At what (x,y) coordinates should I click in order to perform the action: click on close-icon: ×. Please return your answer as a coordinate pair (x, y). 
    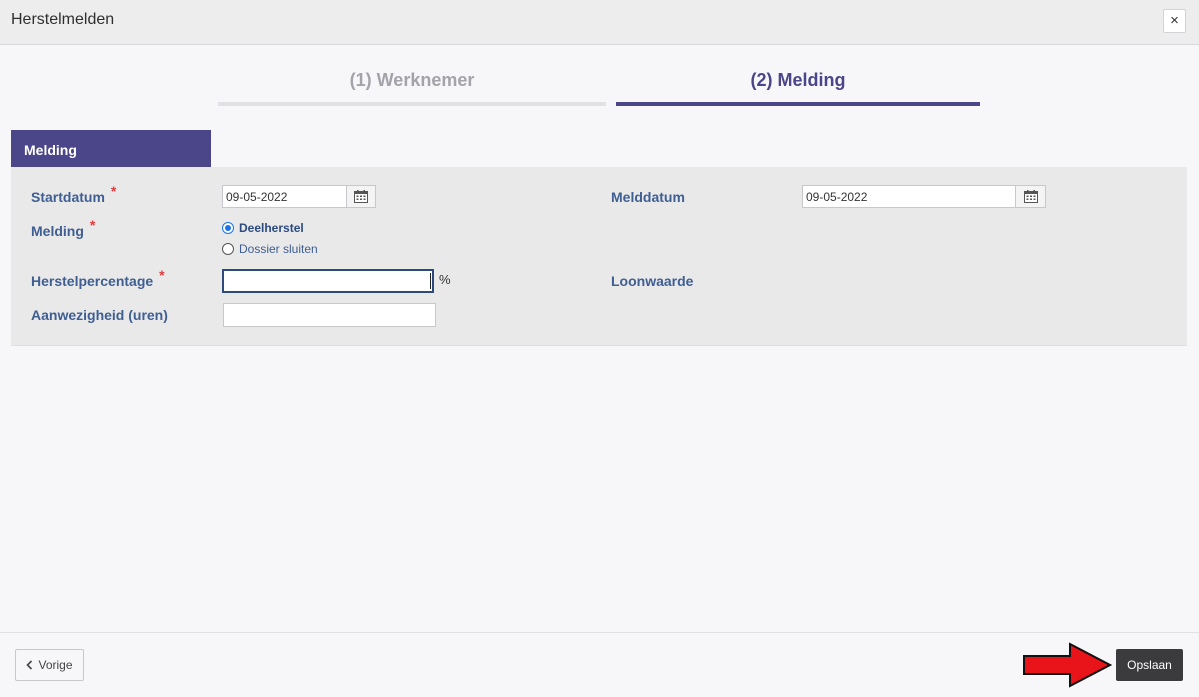
    Looking at the image, I should click on (1174, 20).